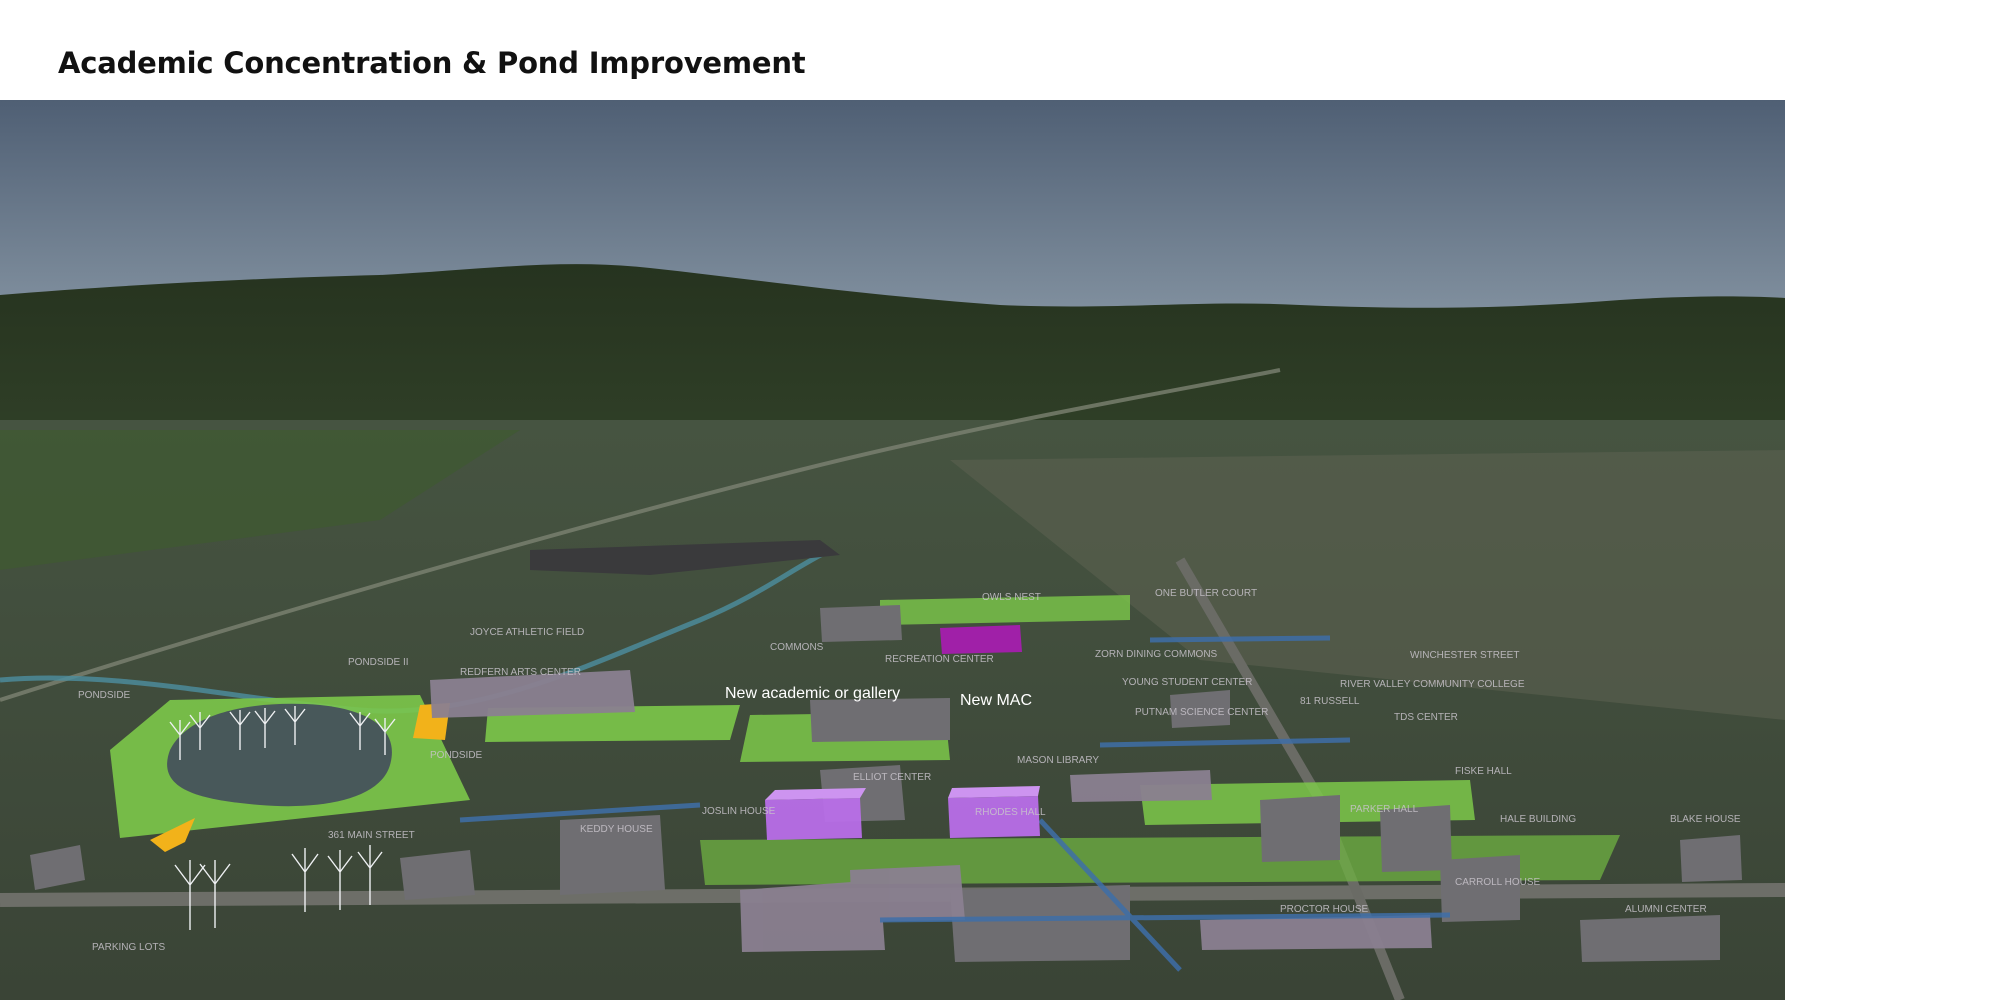  Describe the element at coordinates (1201, 712) in the screenshot. I see `label-putnam-science-center: PUTNAM SCIENCE CENTER` at that location.